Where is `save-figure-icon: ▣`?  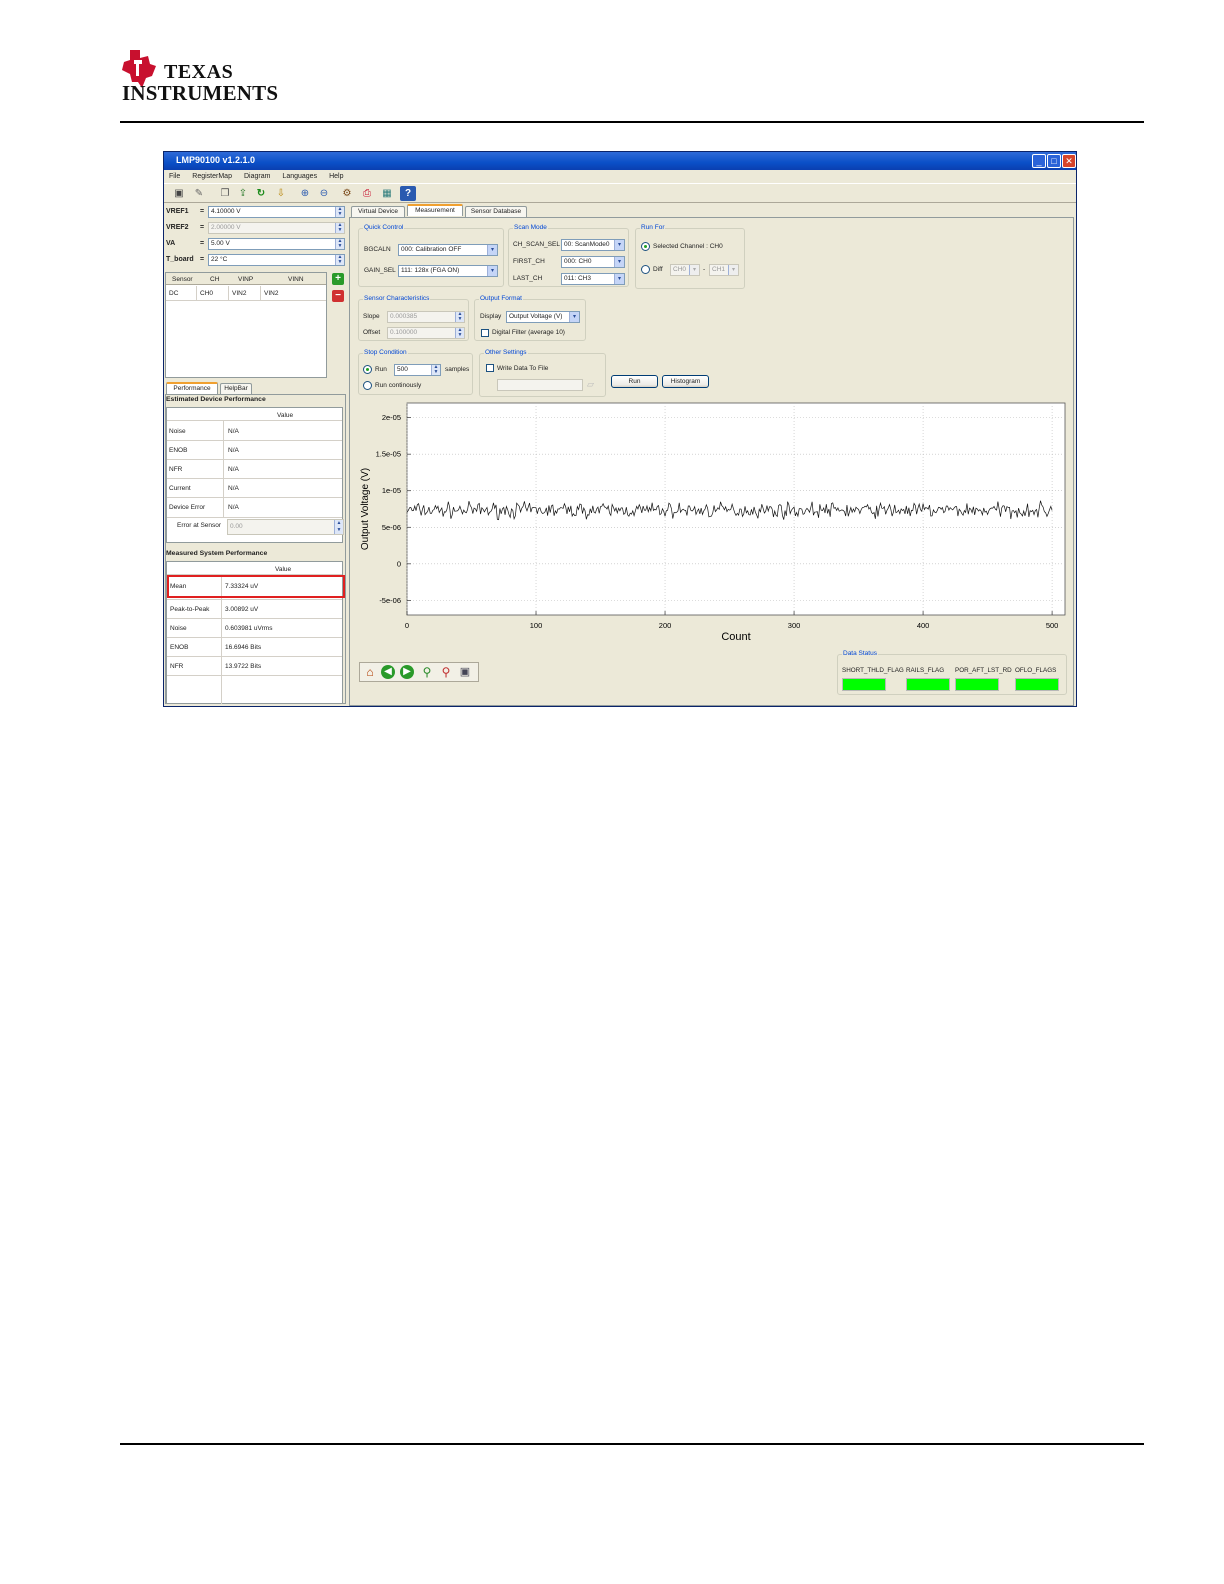
save-figure-icon: ▣ is located at coordinates (465, 672).